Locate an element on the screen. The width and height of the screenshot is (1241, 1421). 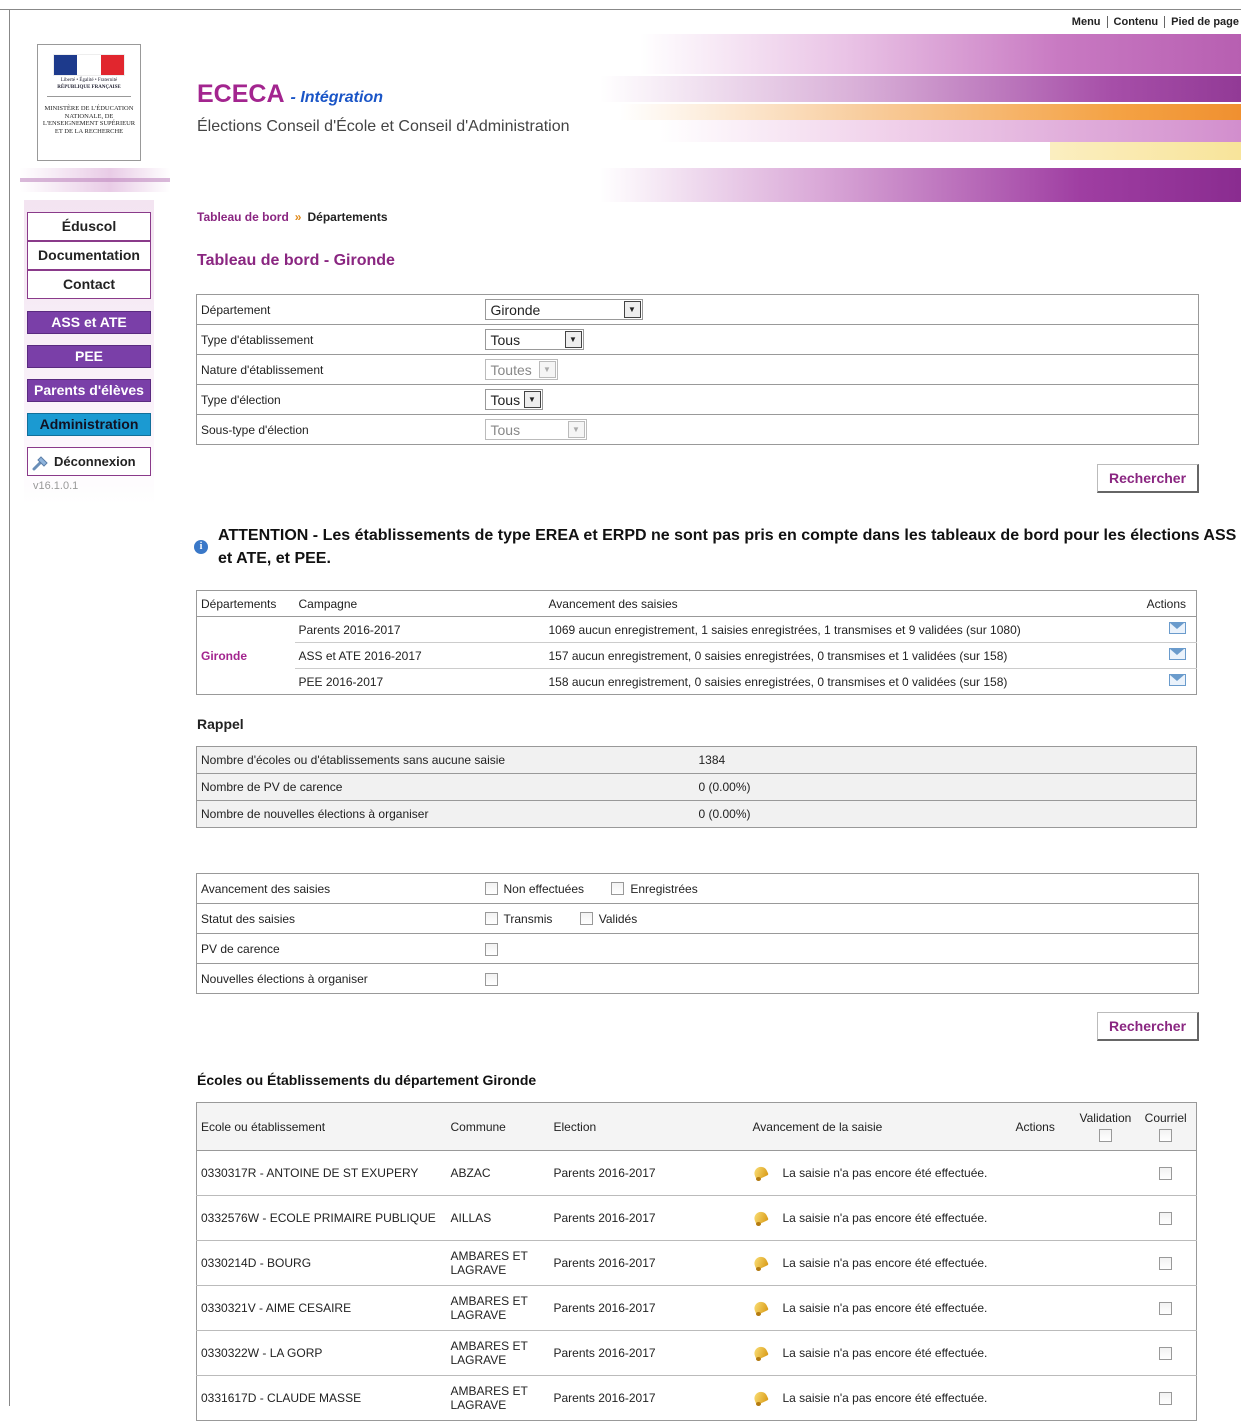
validation-cell is located at coordinates (1105, 1263).